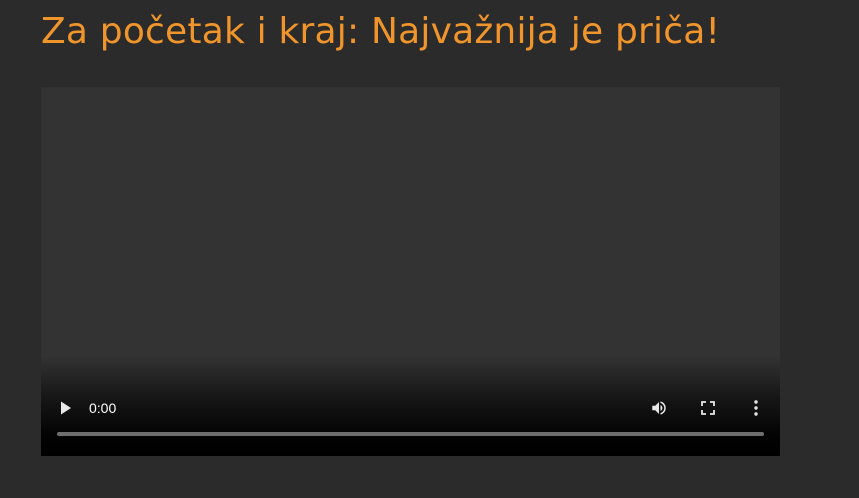  I want to click on fullscreen-button, so click(708, 408).